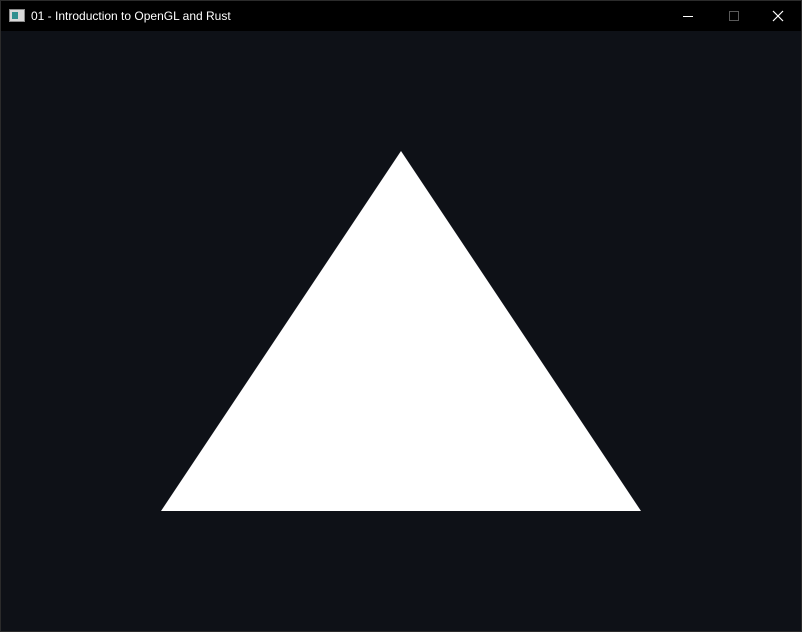  I want to click on close-icon, so click(778, 16).